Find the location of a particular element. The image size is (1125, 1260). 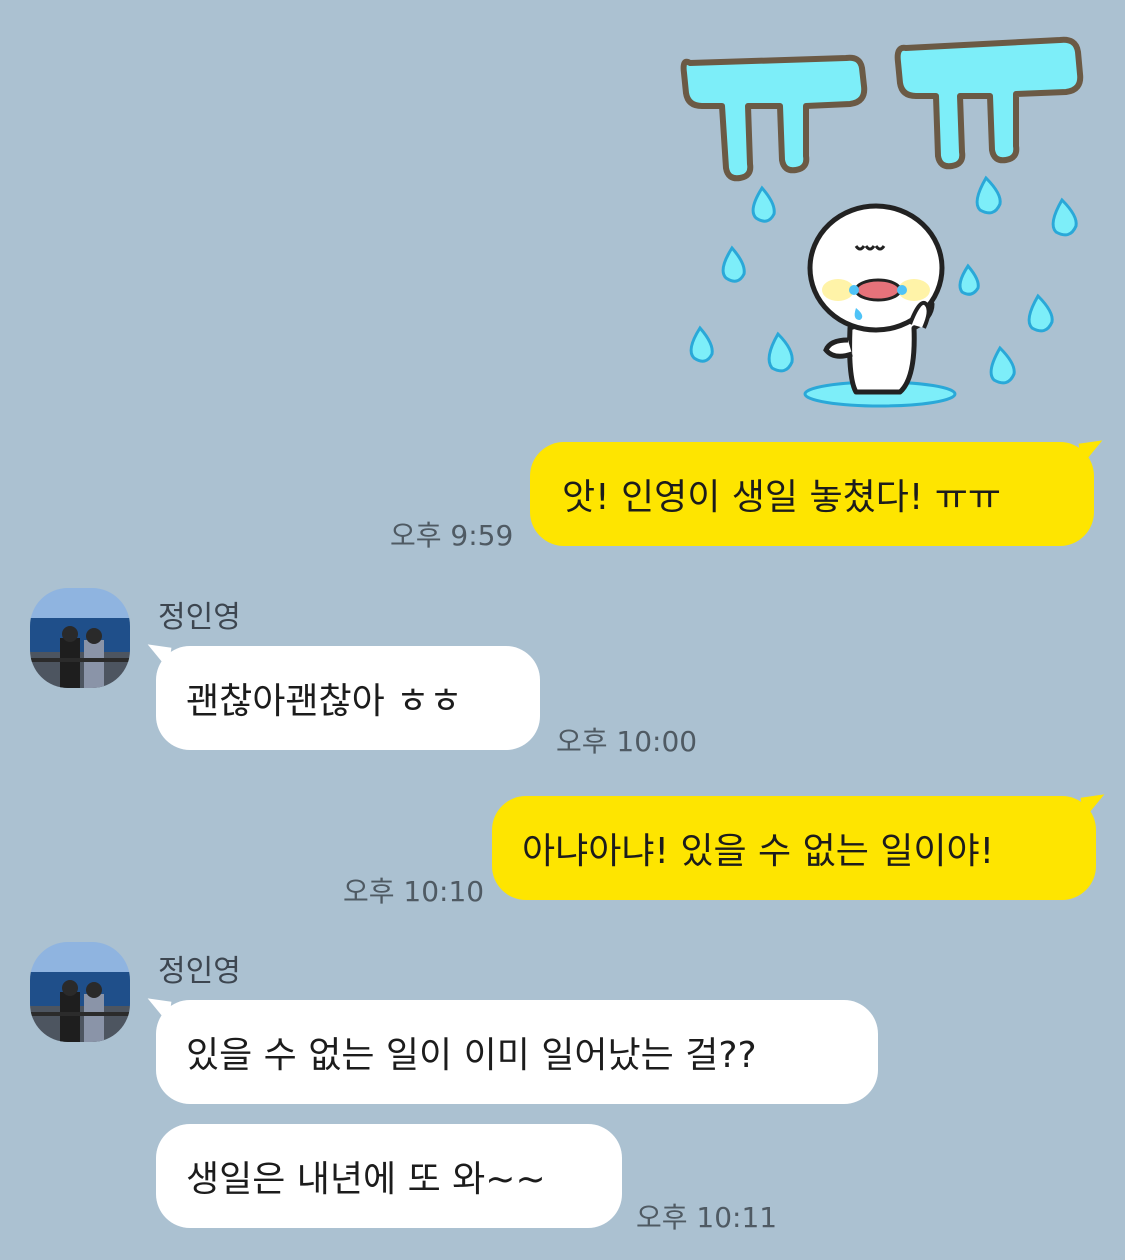

crying-sticker is located at coordinates (885, 223).